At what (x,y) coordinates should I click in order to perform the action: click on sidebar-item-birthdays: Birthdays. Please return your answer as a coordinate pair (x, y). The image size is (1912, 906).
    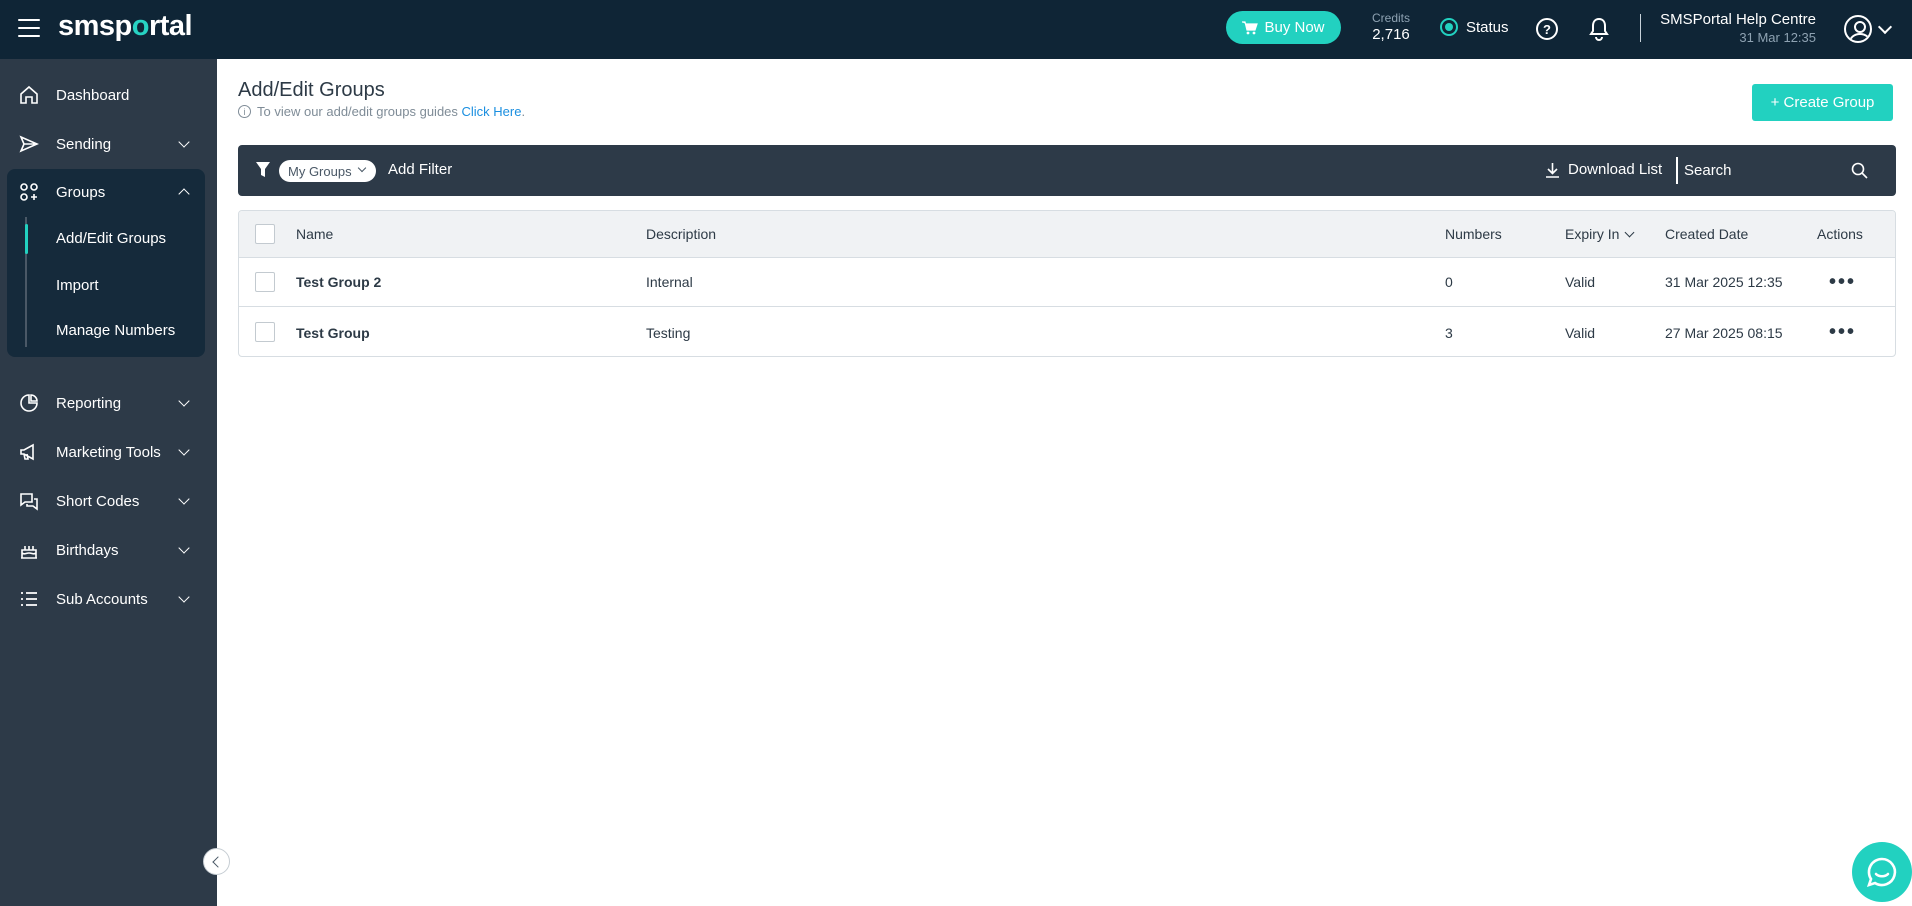
    Looking at the image, I should click on (108, 550).